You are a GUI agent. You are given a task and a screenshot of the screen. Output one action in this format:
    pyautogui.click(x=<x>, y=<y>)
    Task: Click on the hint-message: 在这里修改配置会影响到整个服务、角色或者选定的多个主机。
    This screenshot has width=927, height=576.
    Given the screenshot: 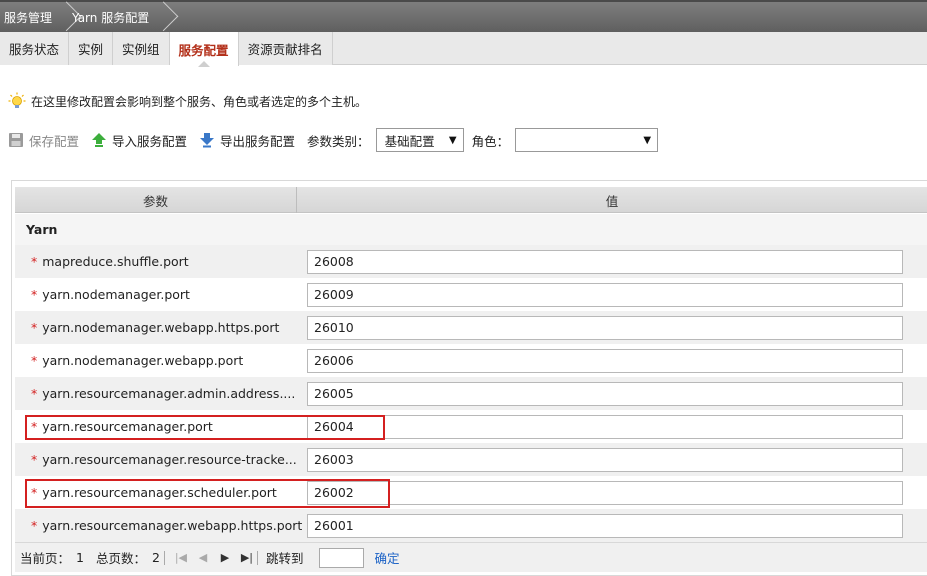 What is the action you would take?
    pyautogui.click(x=187, y=101)
    